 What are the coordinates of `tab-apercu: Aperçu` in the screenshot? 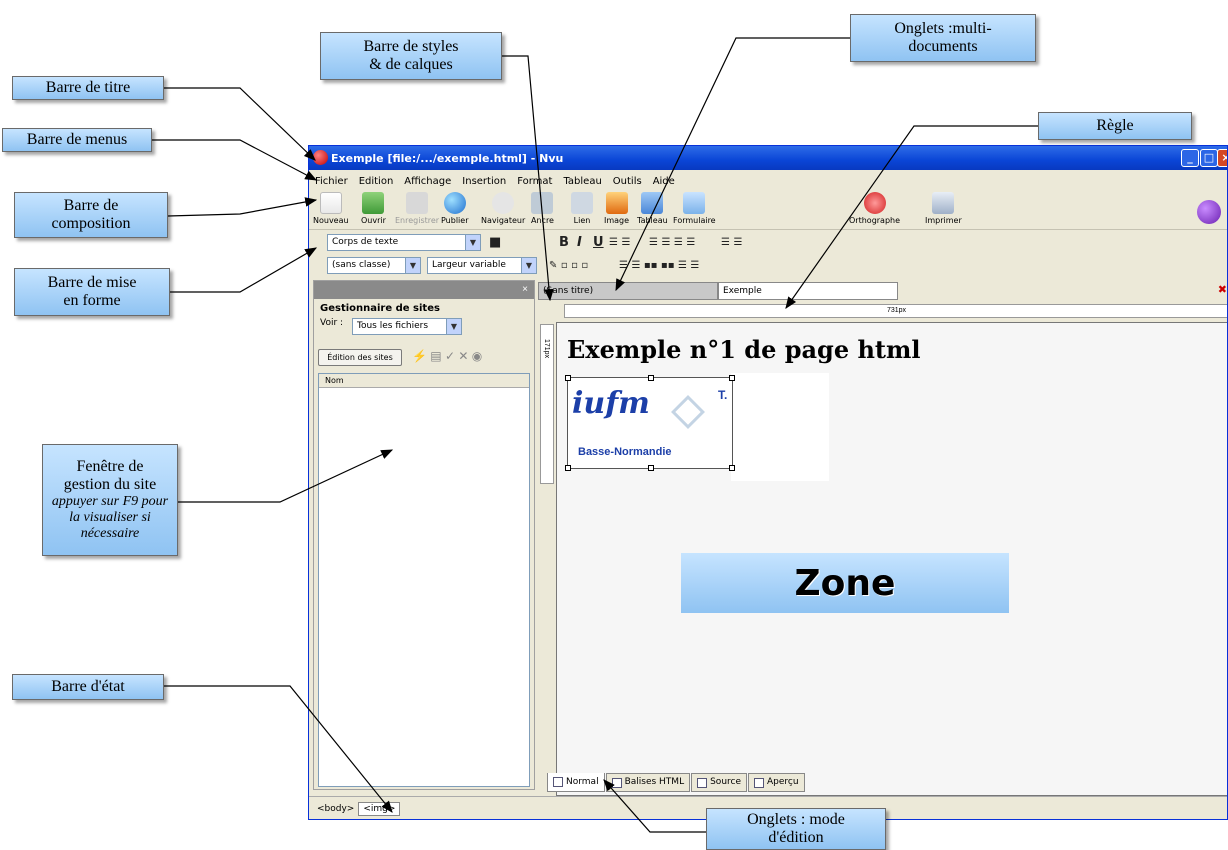 It's located at (776, 782).